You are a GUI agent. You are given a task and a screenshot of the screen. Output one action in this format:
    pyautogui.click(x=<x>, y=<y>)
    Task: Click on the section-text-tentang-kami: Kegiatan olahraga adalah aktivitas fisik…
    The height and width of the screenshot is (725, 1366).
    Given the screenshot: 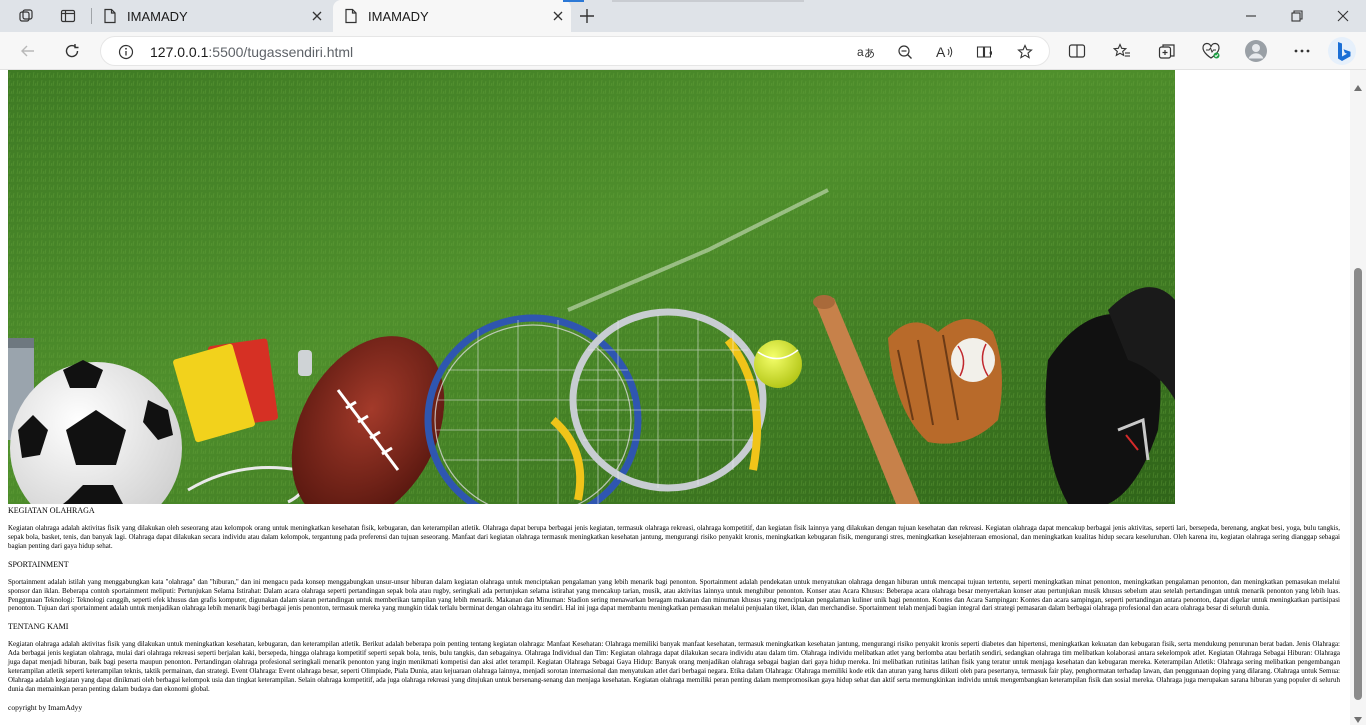 What is the action you would take?
    pyautogui.click(x=674, y=666)
    